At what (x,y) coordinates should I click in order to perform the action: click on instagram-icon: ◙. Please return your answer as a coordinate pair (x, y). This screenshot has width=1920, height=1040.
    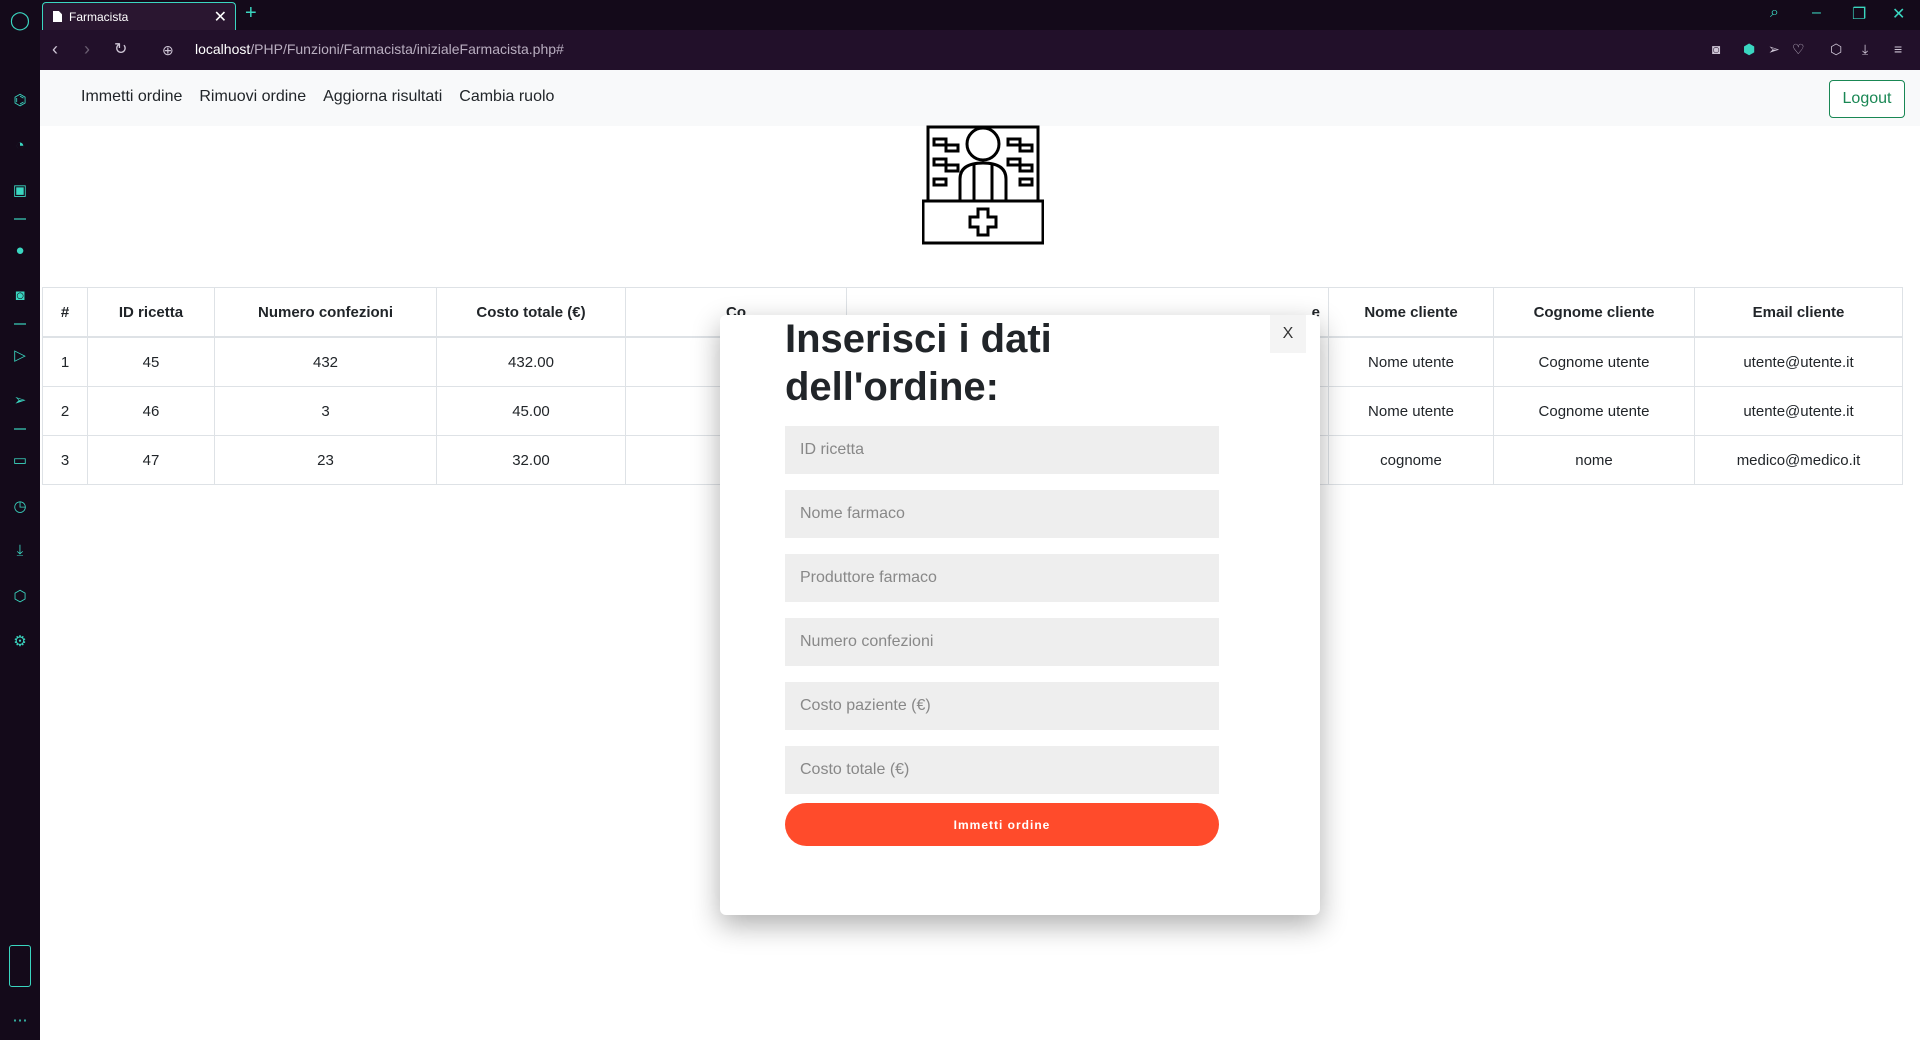
    Looking at the image, I should click on (20, 295).